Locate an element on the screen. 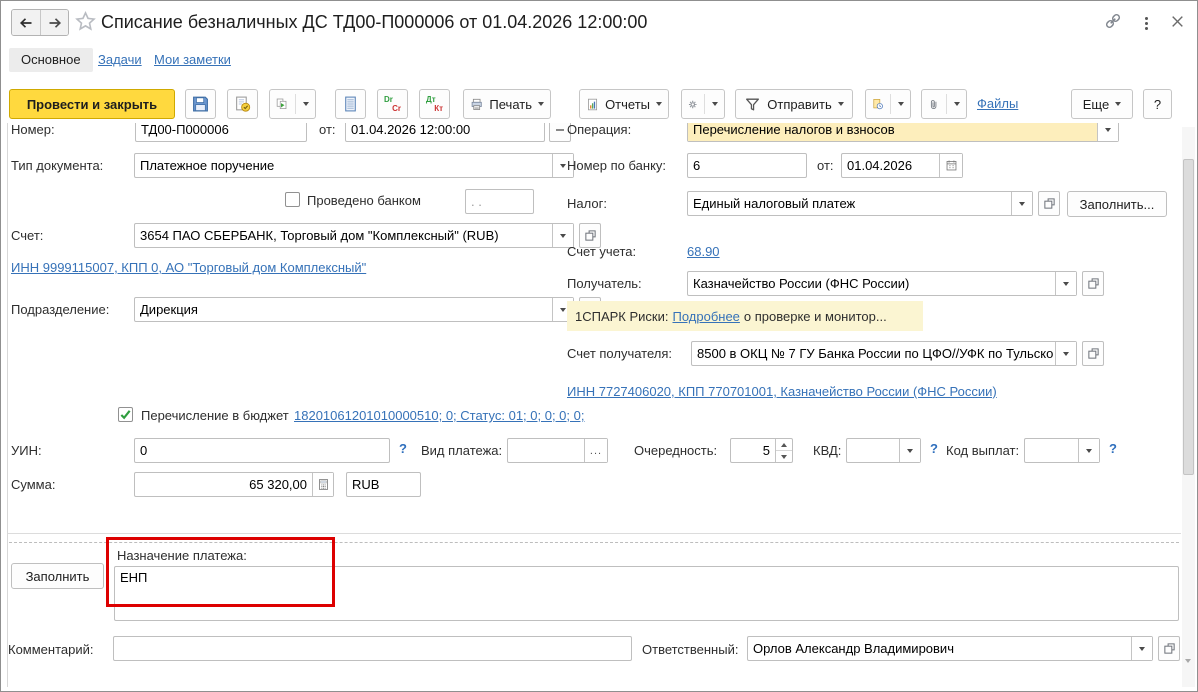  document-clock-icon is located at coordinates (878, 104).